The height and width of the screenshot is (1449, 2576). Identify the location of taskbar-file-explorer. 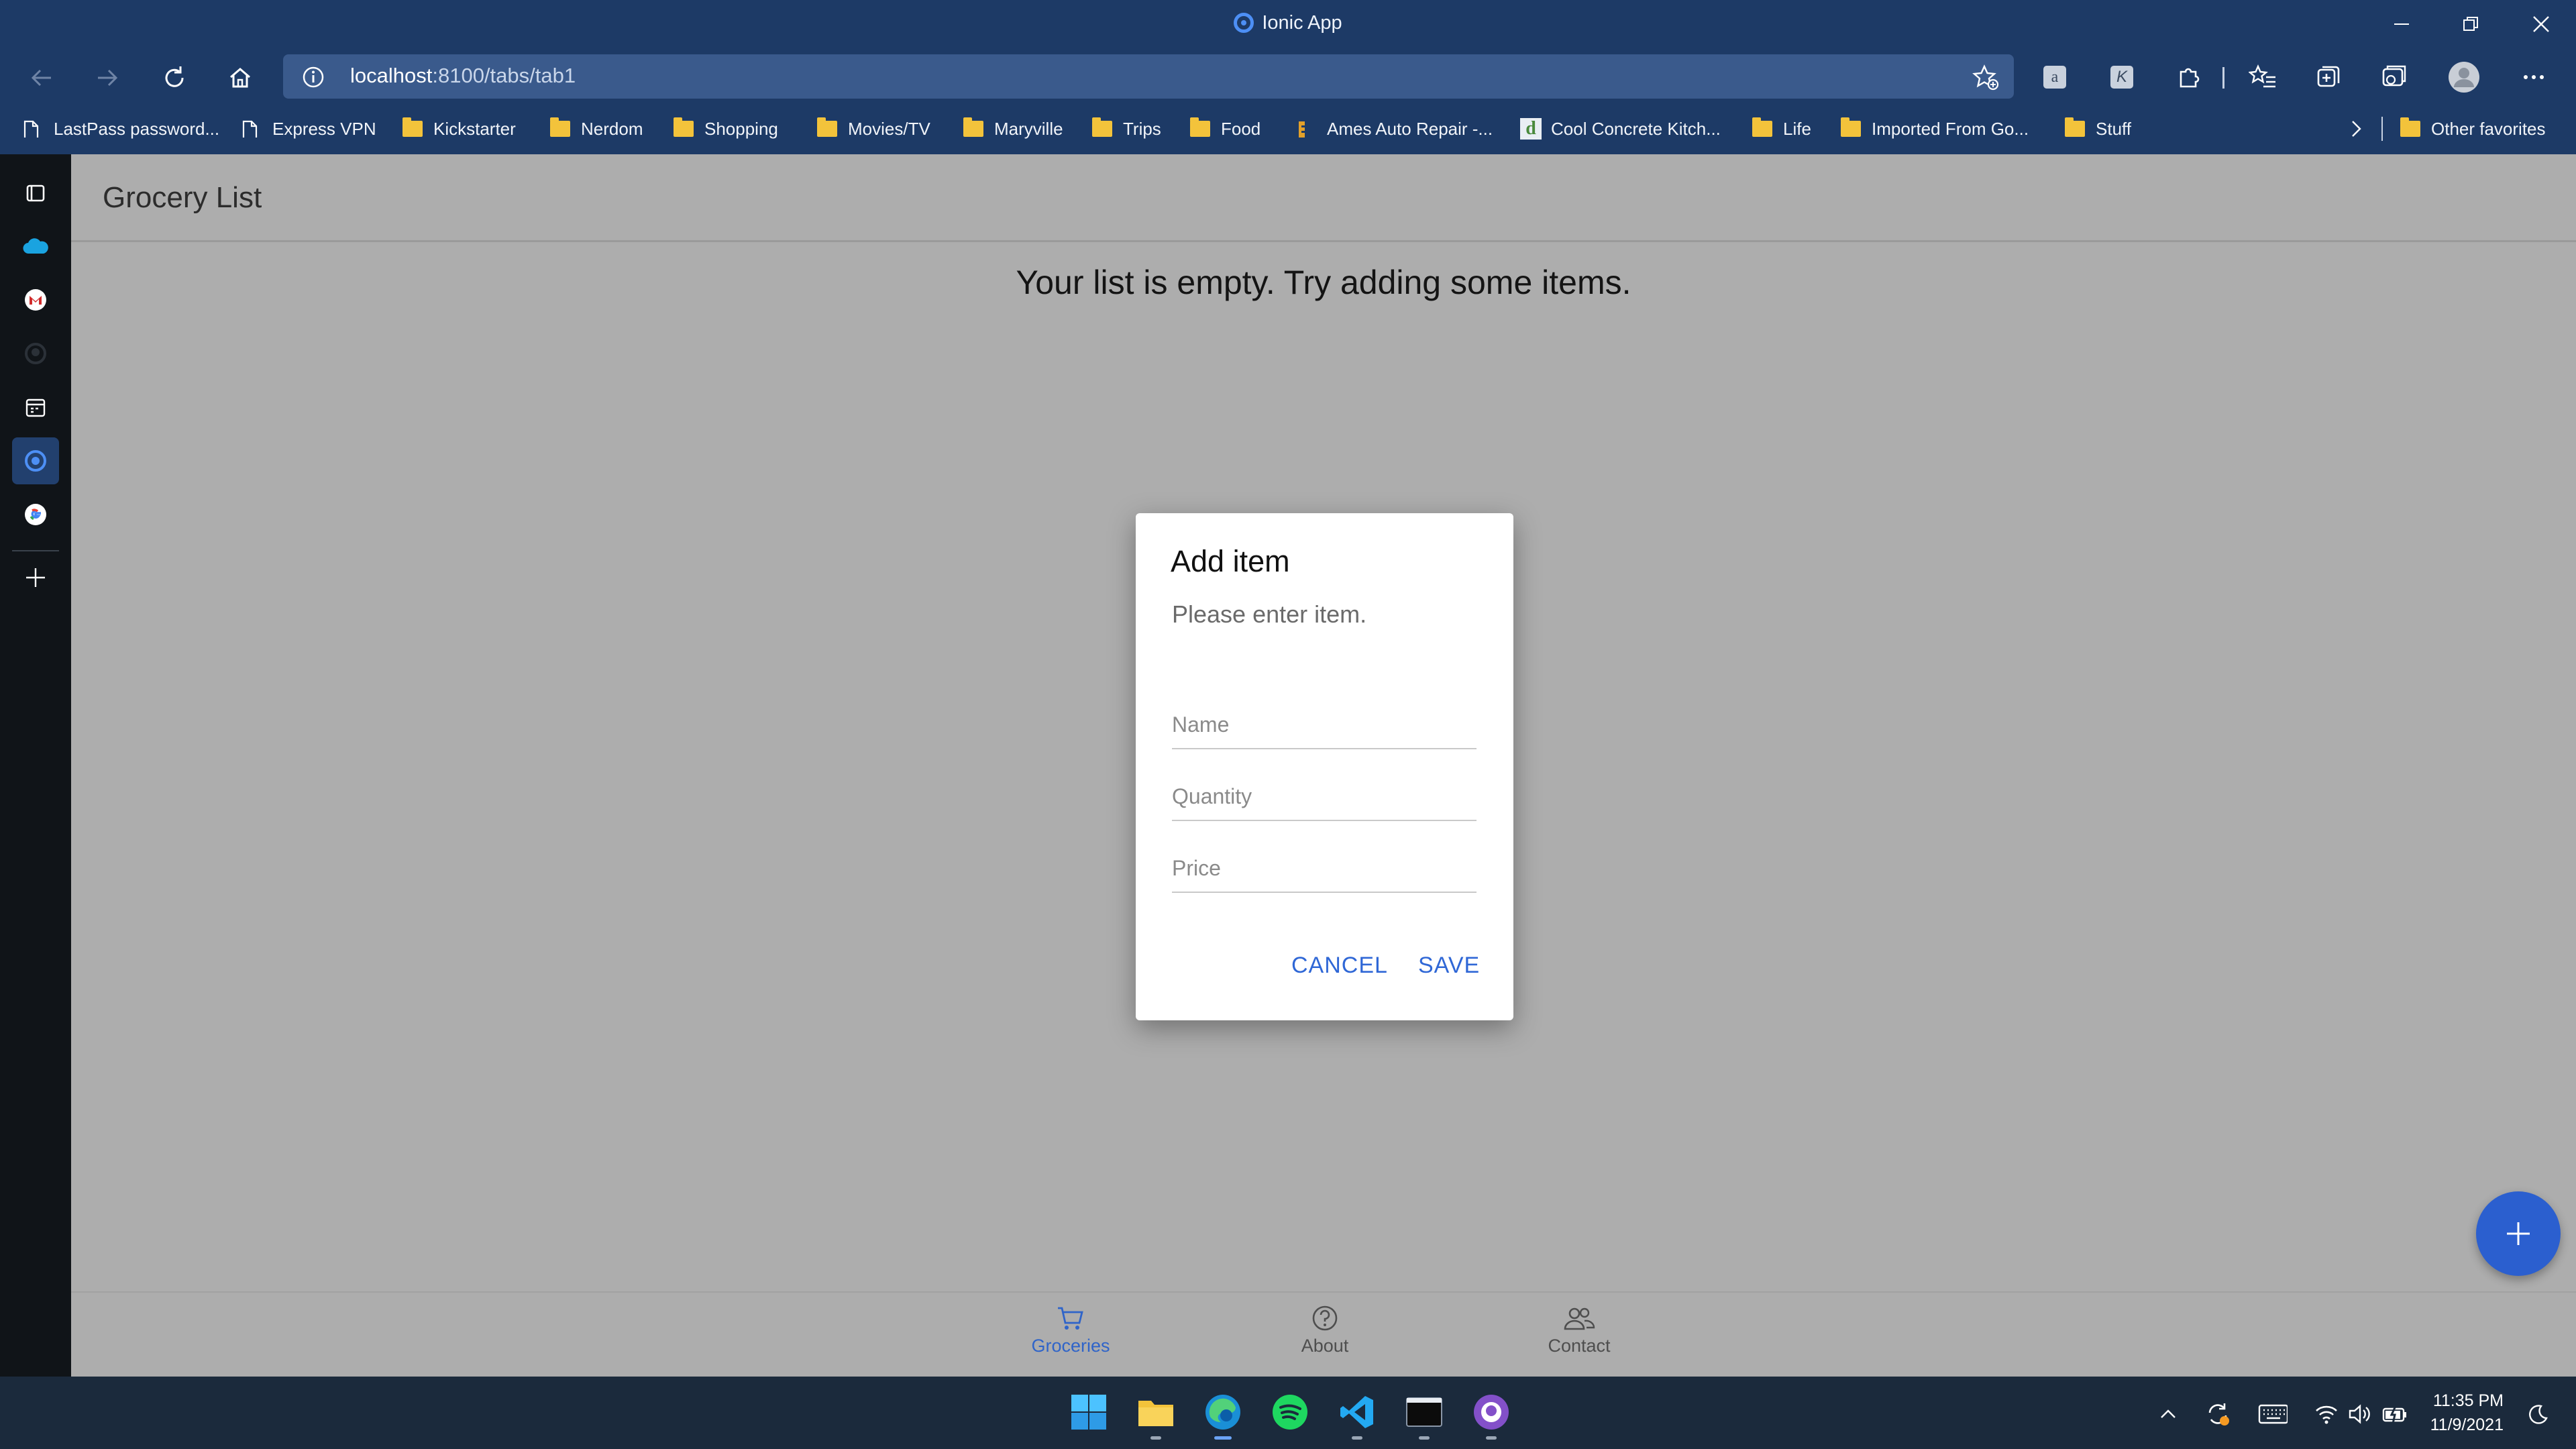
(1155, 1414).